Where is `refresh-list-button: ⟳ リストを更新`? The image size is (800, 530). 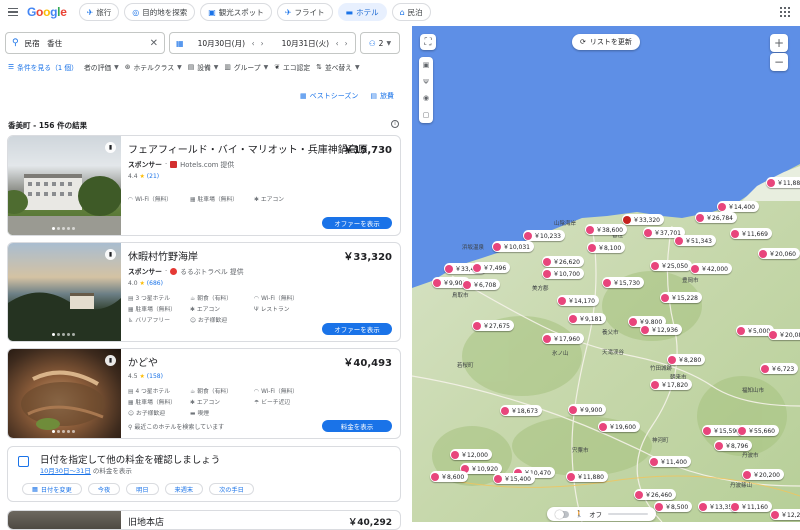 refresh-list-button: ⟳ リストを更新 is located at coordinates (606, 42).